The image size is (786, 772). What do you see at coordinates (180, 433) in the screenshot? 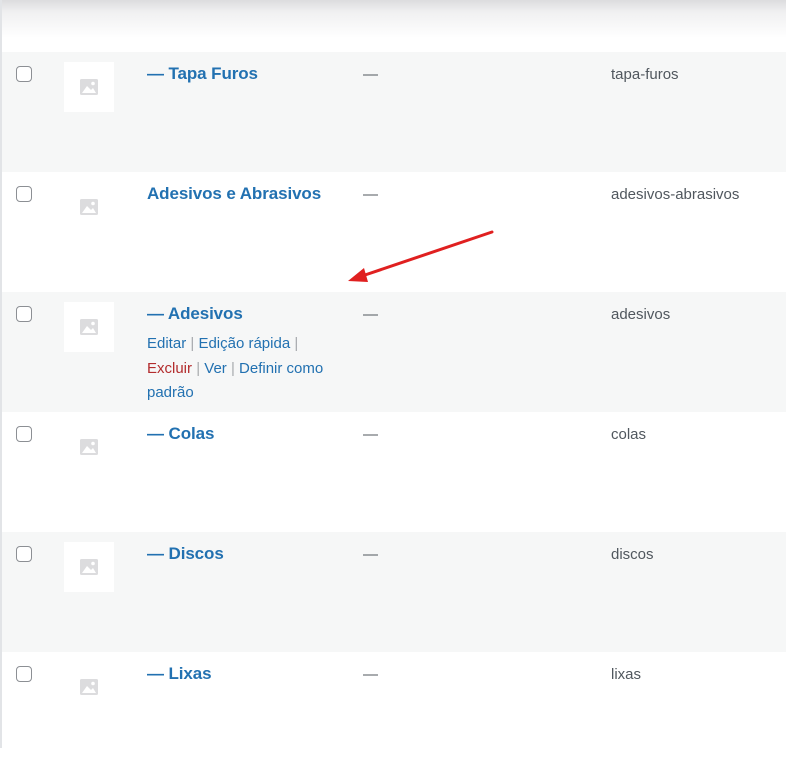
I see `category-name-link: — Colas` at bounding box center [180, 433].